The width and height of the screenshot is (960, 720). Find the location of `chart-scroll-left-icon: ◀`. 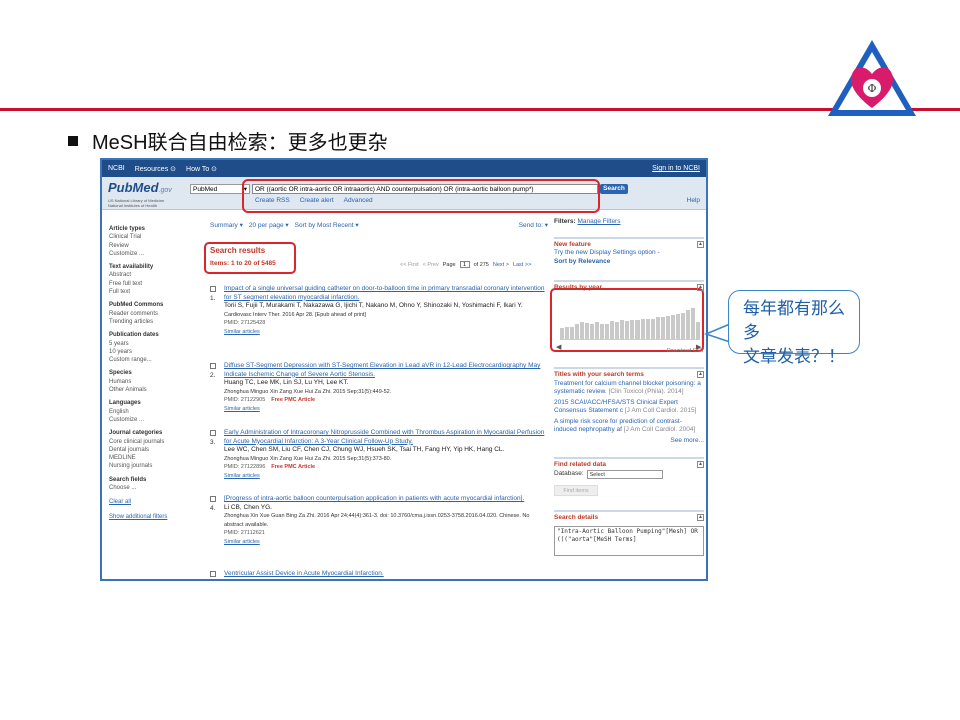

chart-scroll-left-icon: ◀ is located at coordinates (558, 347).